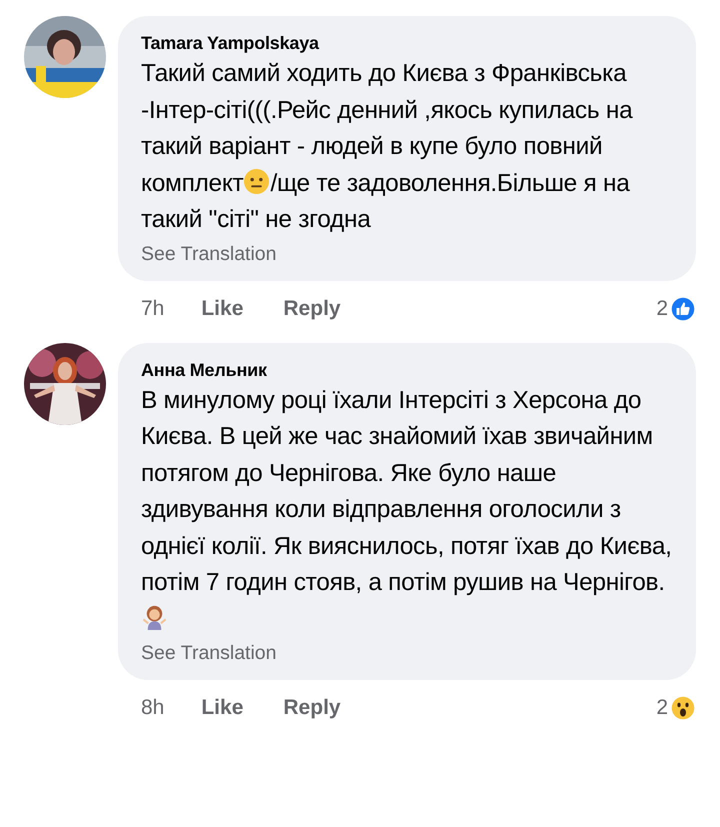  What do you see at coordinates (152, 309) in the screenshot?
I see `comment-time: 7h` at bounding box center [152, 309].